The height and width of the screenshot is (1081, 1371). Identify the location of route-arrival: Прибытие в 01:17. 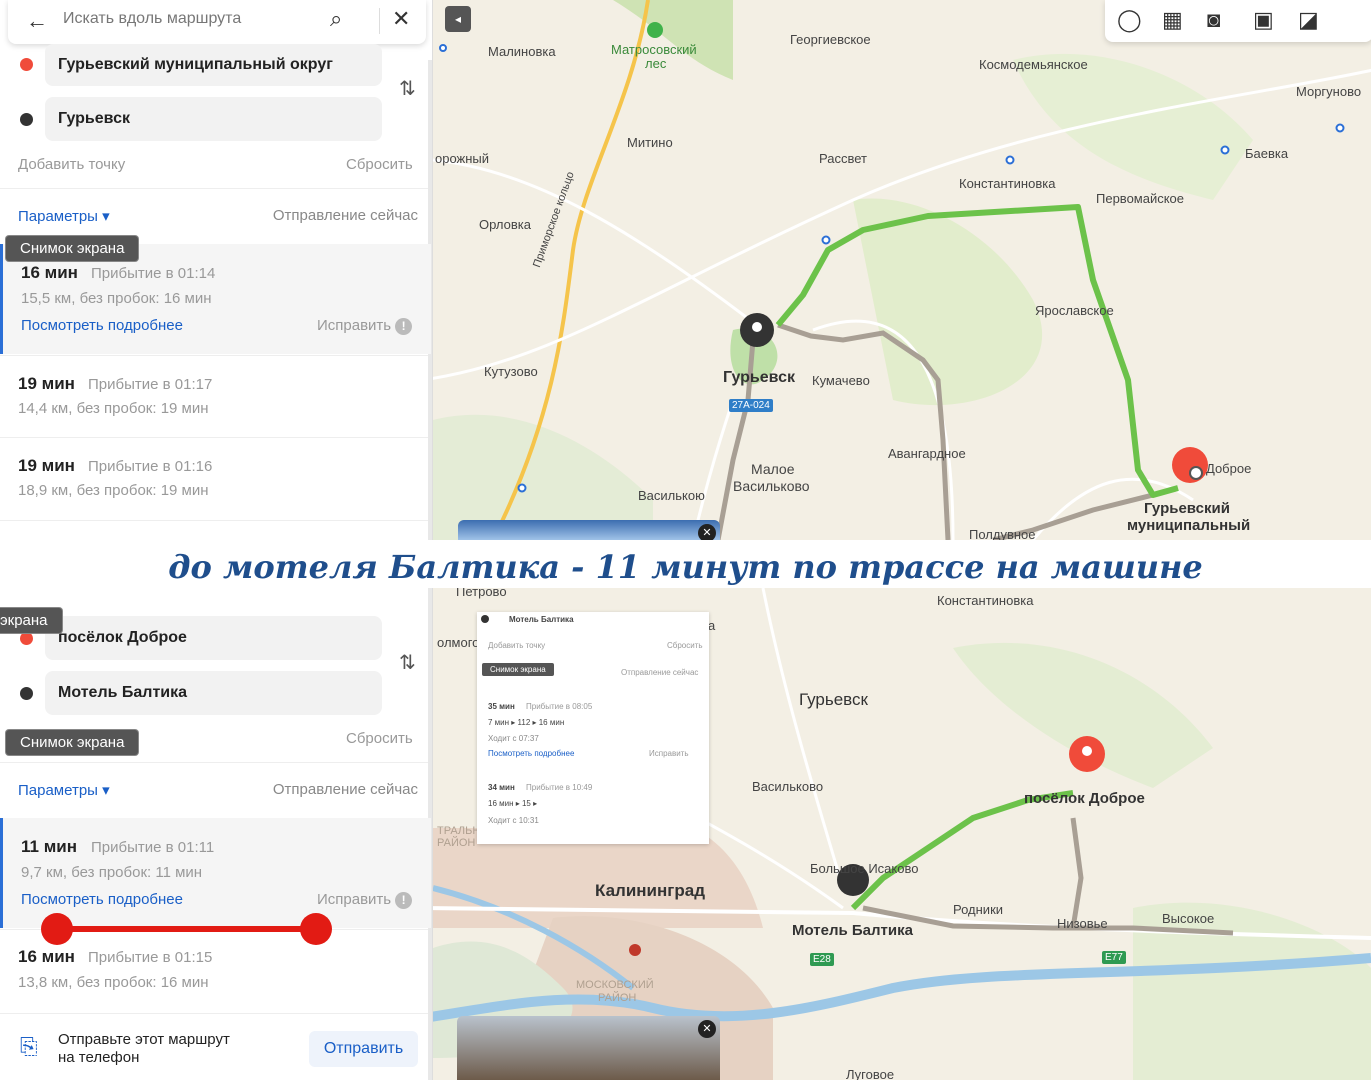
(150, 384).